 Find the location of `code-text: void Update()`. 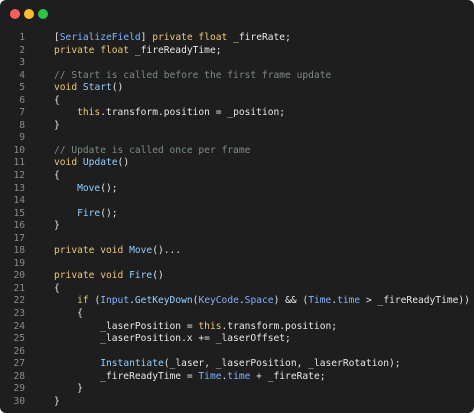

code-text: void Update() is located at coordinates (91, 163).